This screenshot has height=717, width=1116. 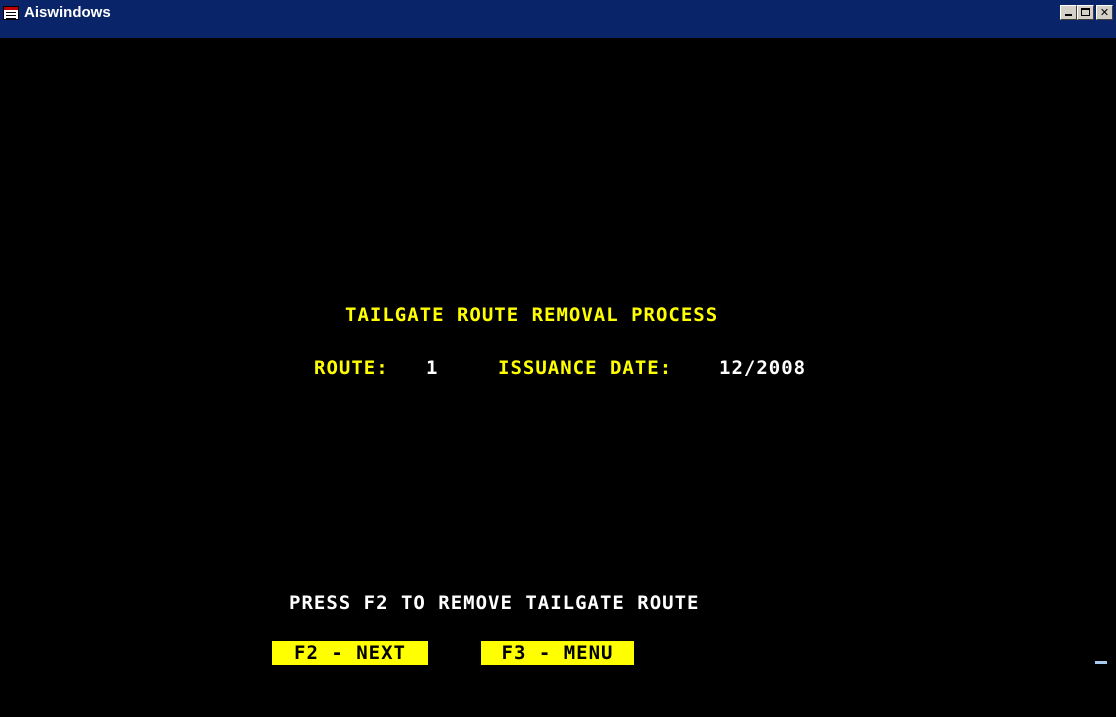 I want to click on instruction-text: PRESS F2 TO REMOVE TAILGATE ROUTE, so click(x=494, y=603).